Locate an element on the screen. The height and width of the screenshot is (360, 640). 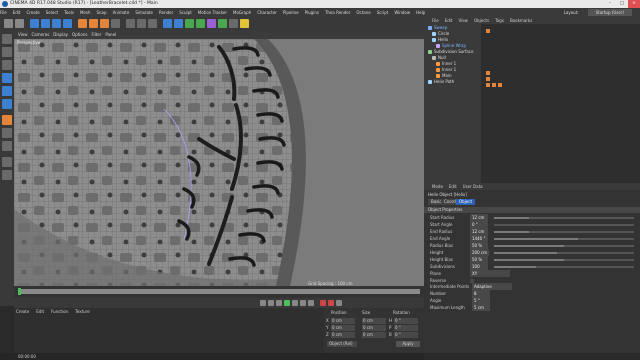
cube-icon is located at coordinates (167, 23).